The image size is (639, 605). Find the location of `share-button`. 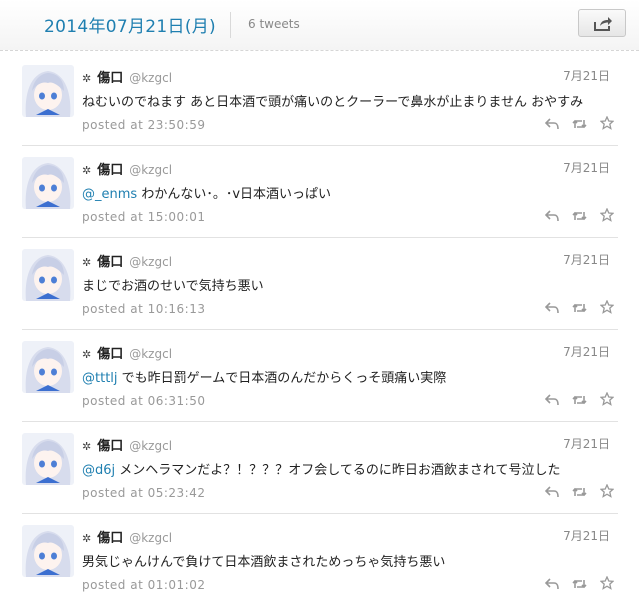

share-button is located at coordinates (602, 23).